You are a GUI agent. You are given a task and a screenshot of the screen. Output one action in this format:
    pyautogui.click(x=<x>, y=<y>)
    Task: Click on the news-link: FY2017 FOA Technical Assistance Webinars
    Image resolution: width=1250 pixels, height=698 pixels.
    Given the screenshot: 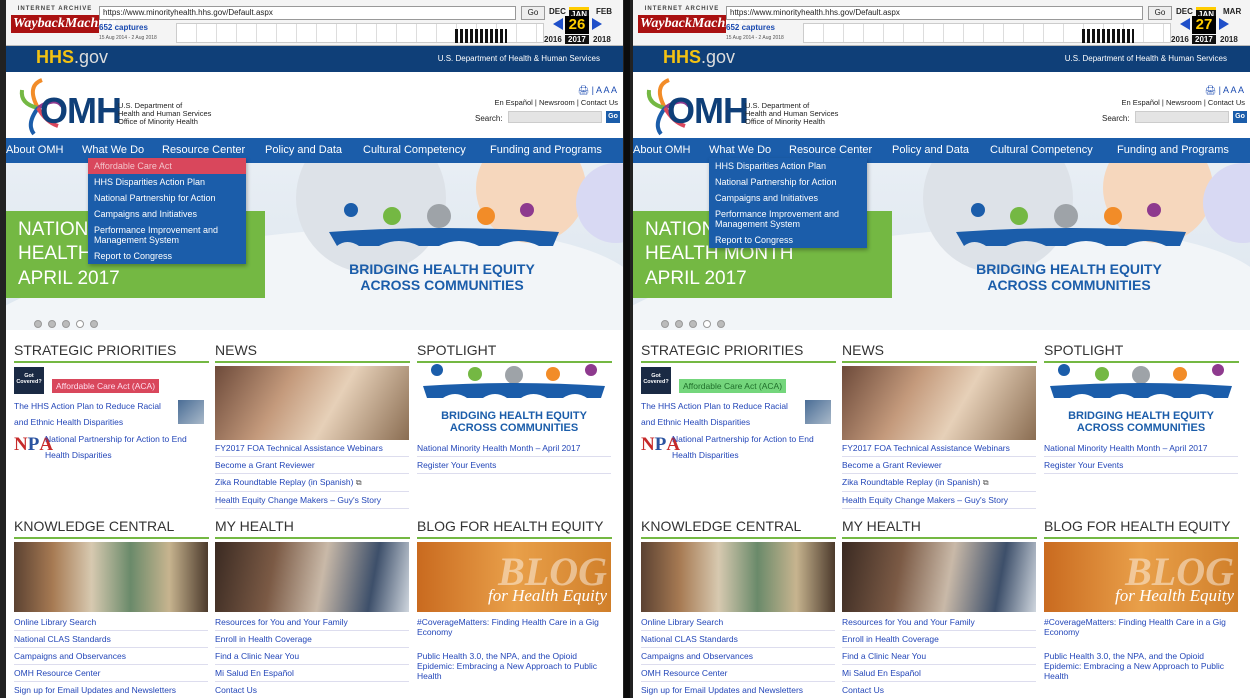 What is the action you would take?
    pyautogui.click(x=939, y=448)
    